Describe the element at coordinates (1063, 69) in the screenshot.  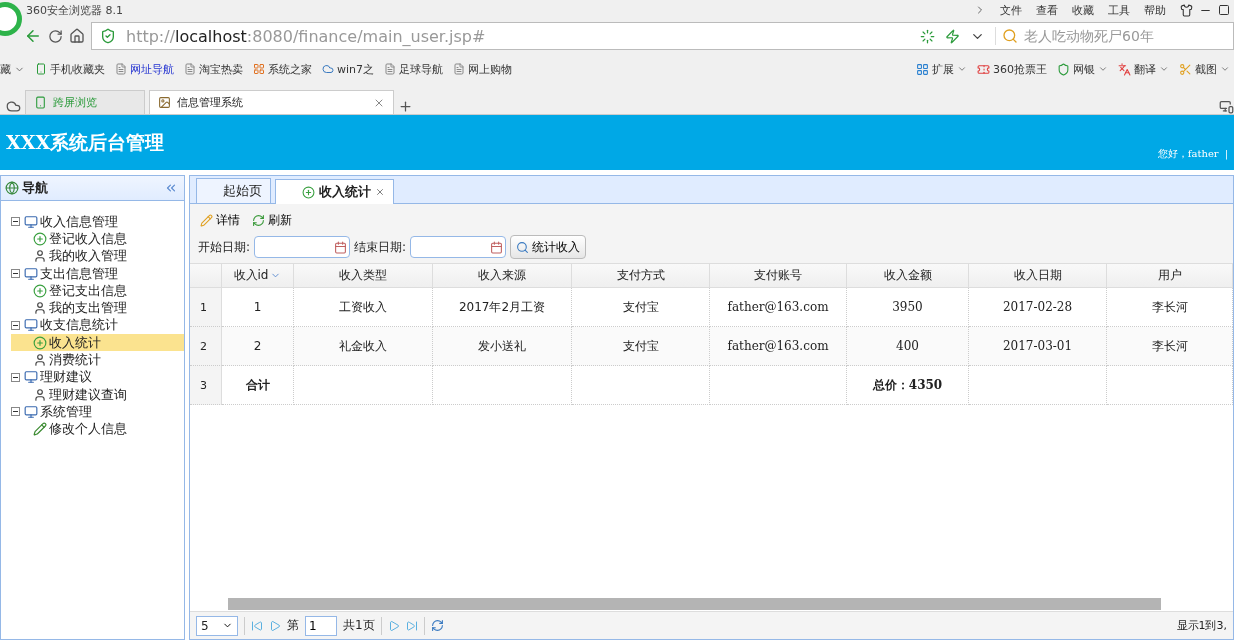
I see `shield-icon` at that location.